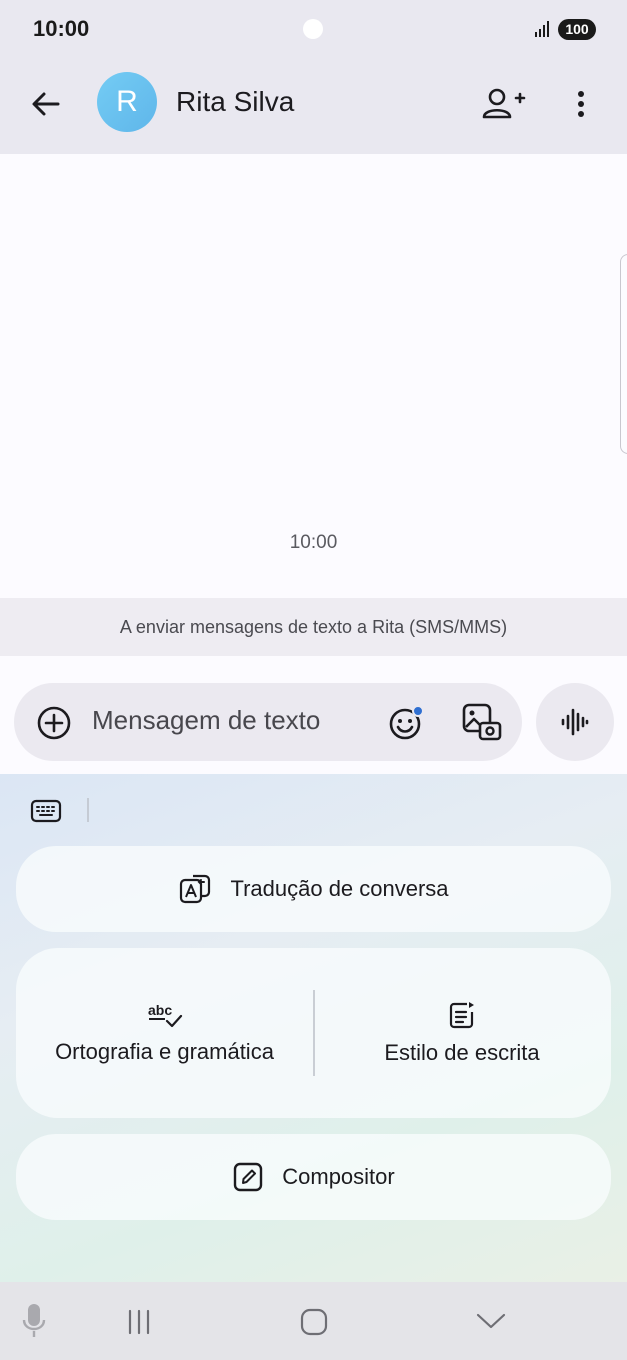 The image size is (627, 1360). I want to click on status-bar: 10:00 100, so click(313, 29).